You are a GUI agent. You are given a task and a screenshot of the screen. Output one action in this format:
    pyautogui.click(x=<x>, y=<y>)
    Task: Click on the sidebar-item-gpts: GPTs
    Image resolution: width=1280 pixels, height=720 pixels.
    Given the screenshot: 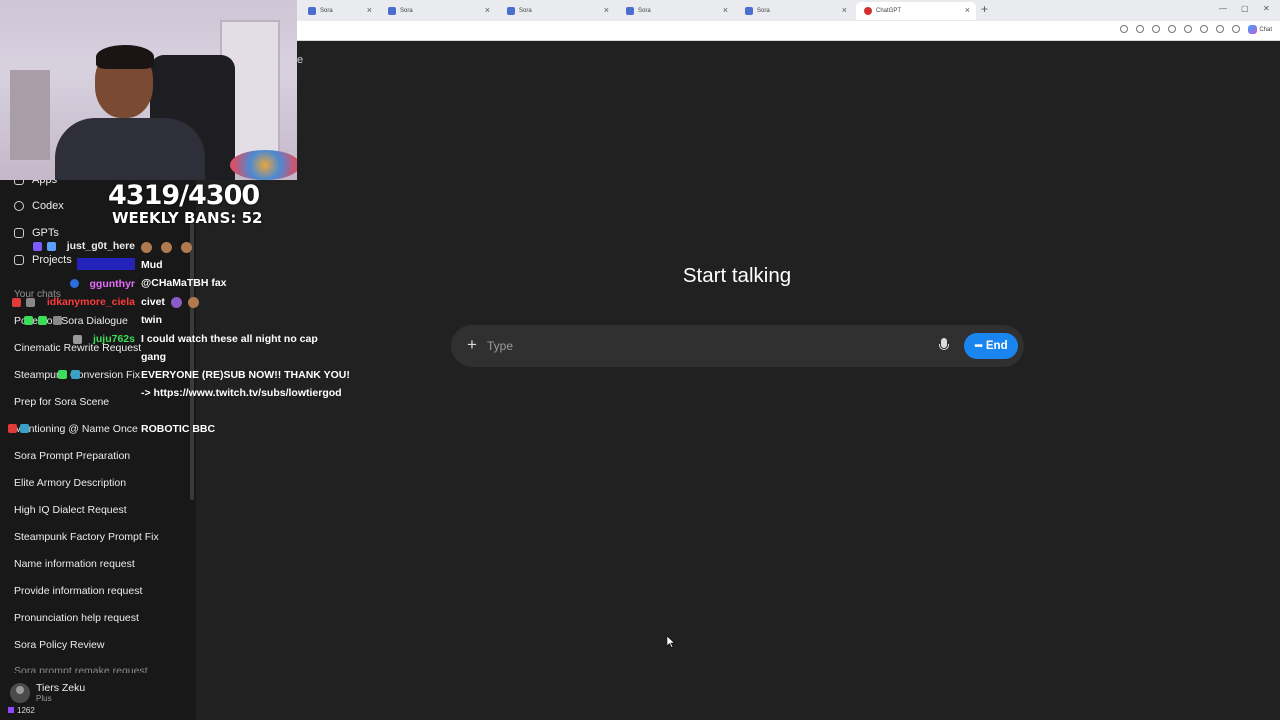 What is the action you would take?
    pyautogui.click(x=36, y=233)
    